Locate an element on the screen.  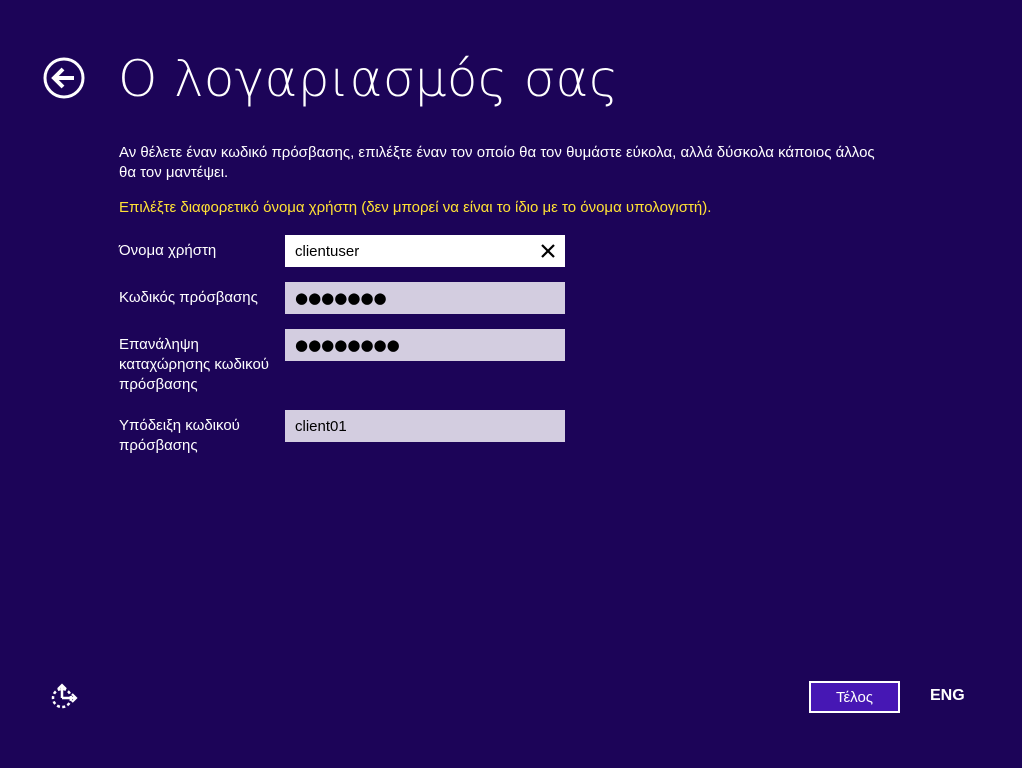
password-hint-label: Υπόδειξη κωδικού πρόσβασης is located at coordinates (179, 435).